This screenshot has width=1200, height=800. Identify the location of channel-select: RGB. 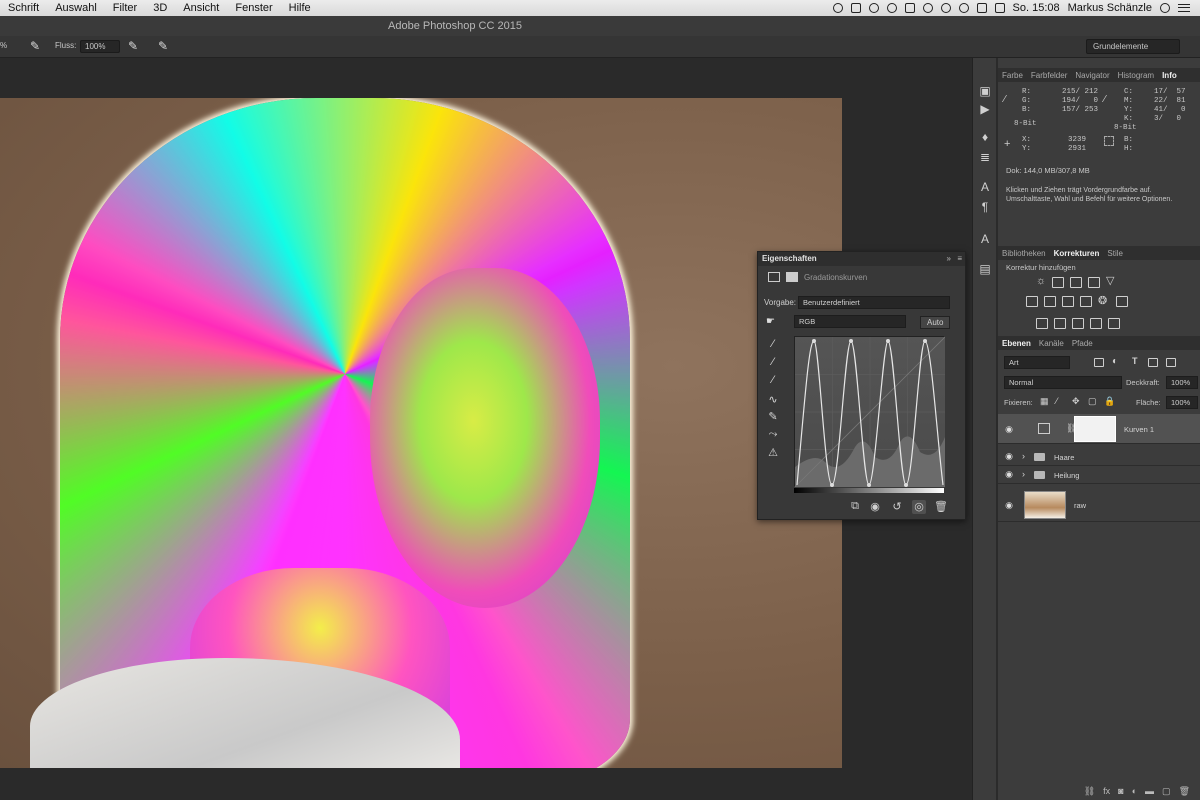
(850, 321).